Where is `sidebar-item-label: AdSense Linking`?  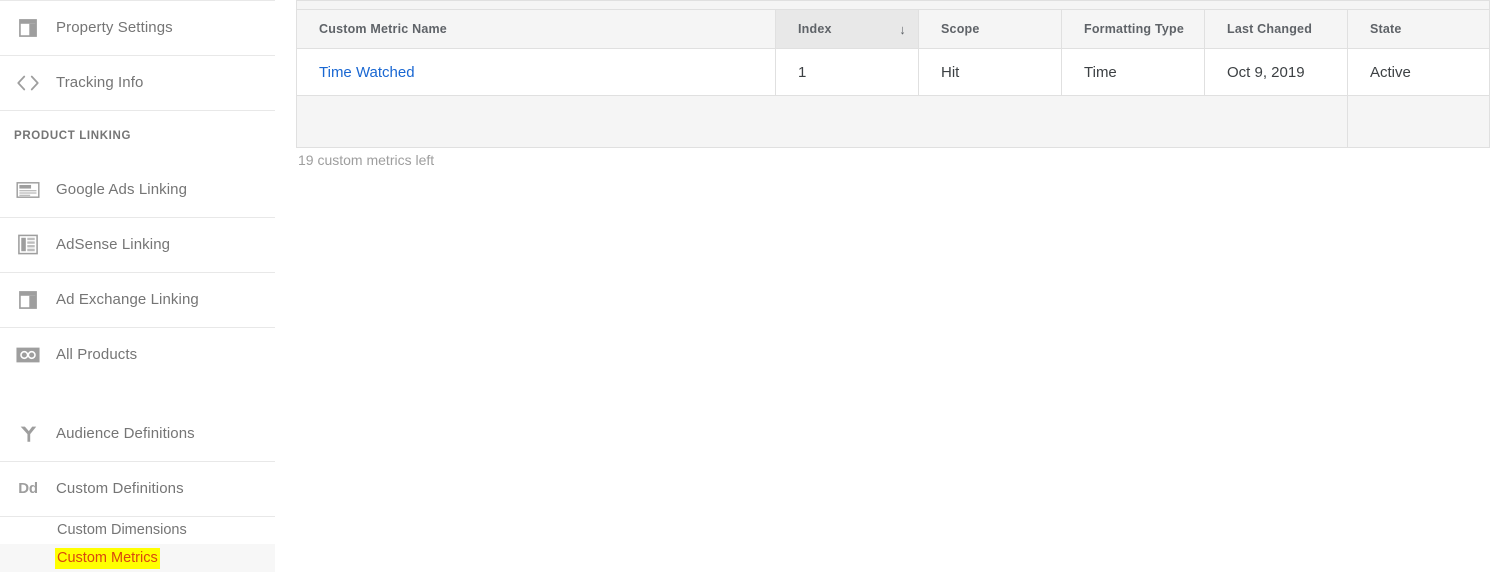 sidebar-item-label: AdSense Linking is located at coordinates (113, 244).